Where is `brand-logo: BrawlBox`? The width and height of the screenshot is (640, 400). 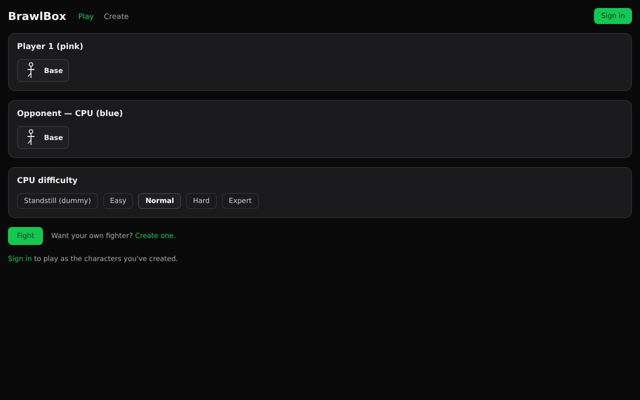 brand-logo: BrawlBox is located at coordinates (37, 16).